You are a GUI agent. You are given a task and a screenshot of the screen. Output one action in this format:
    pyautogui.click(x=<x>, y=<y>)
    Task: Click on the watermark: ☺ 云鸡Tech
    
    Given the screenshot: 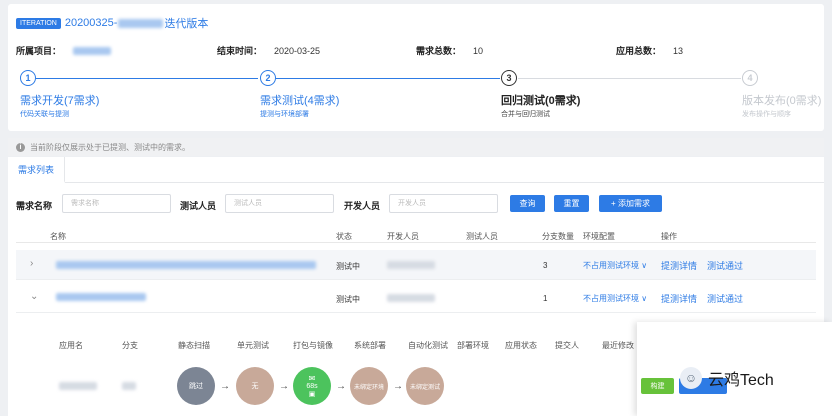 What is the action you would take?
    pyautogui.click(x=727, y=378)
    